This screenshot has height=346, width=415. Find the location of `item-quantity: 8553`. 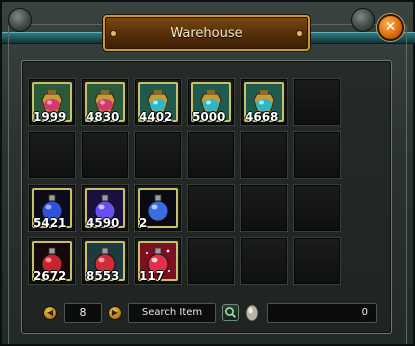

item-quantity: 8553 is located at coordinates (103, 276).